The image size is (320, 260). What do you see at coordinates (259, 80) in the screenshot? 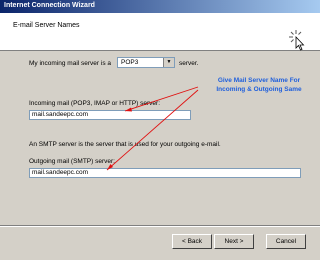
I see `annotation-line-1: Give Mail Server Name For` at bounding box center [259, 80].